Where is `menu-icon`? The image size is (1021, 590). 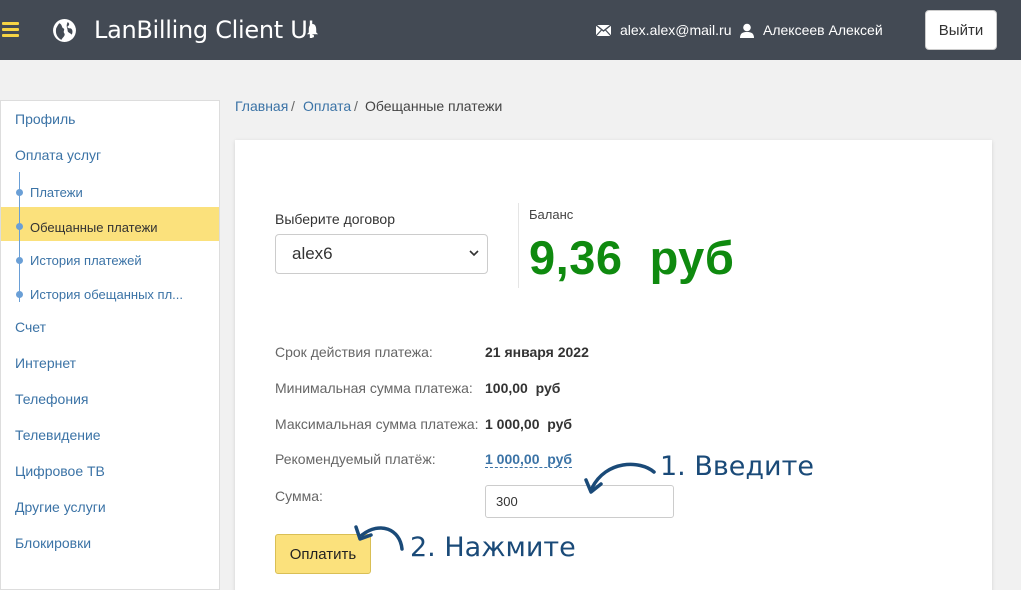
menu-icon is located at coordinates (10, 29).